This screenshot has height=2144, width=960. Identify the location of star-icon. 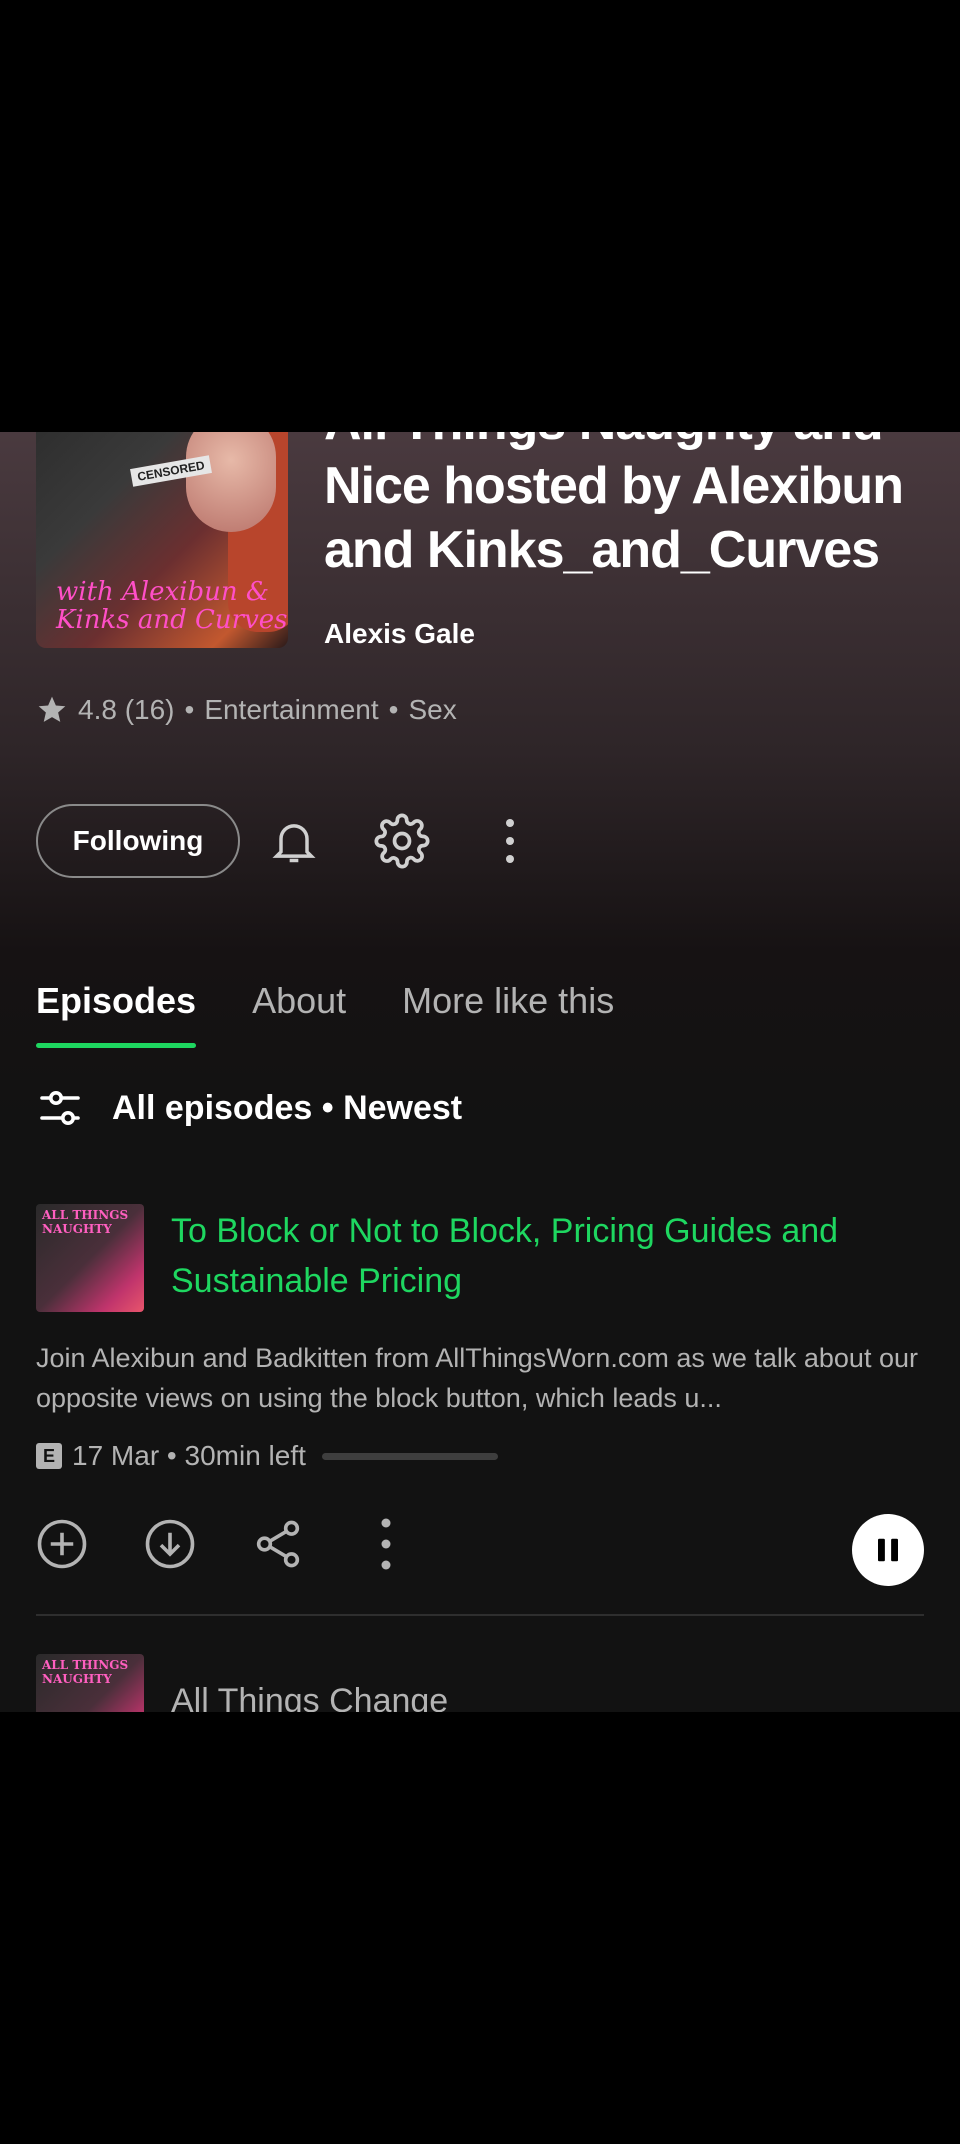
(52, 709).